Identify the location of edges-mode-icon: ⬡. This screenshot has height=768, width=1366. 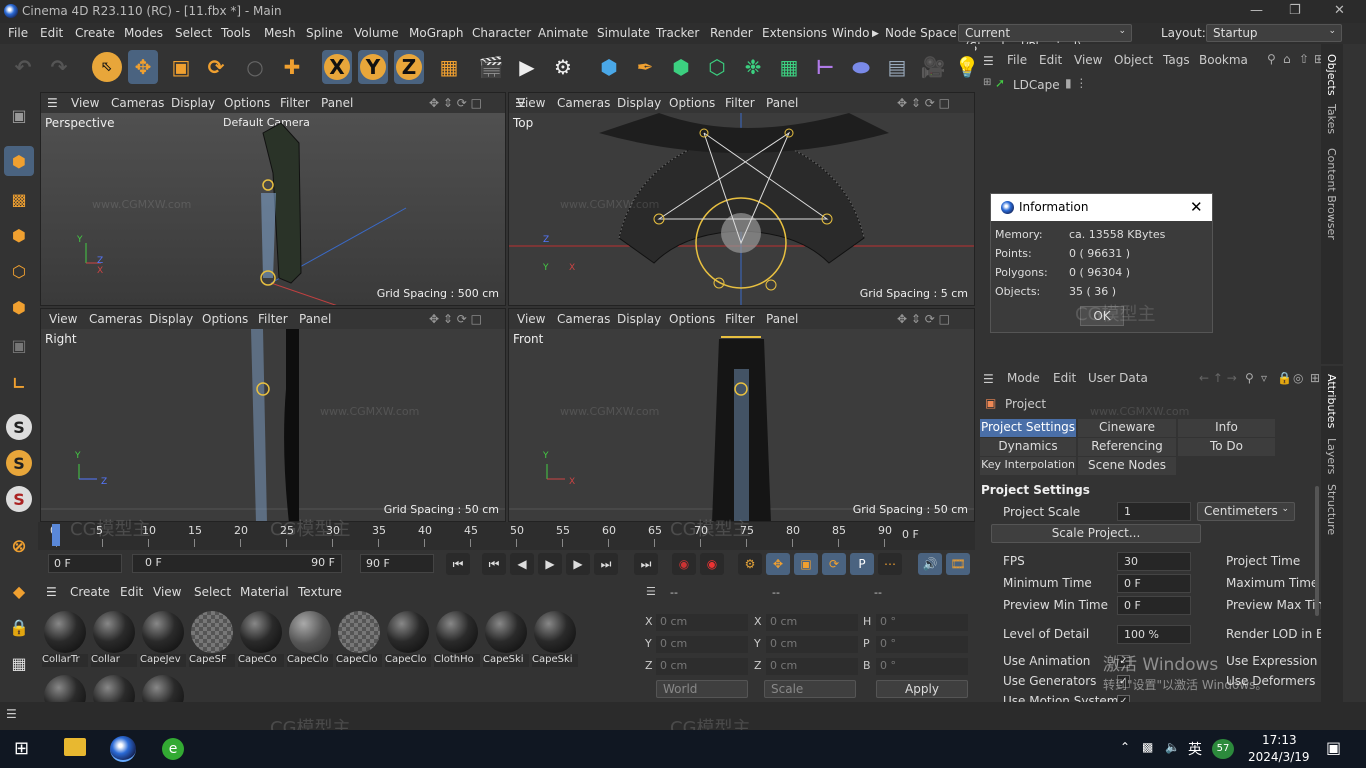
(19, 271).